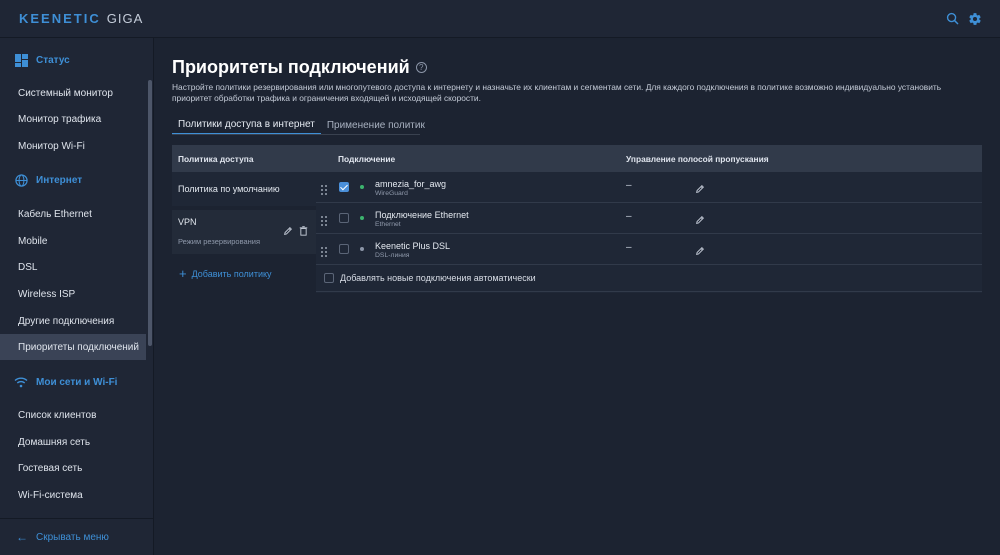 Image resolution: width=1000 pixels, height=555 pixels. I want to click on brand-name: KEENETIC, so click(60, 18).